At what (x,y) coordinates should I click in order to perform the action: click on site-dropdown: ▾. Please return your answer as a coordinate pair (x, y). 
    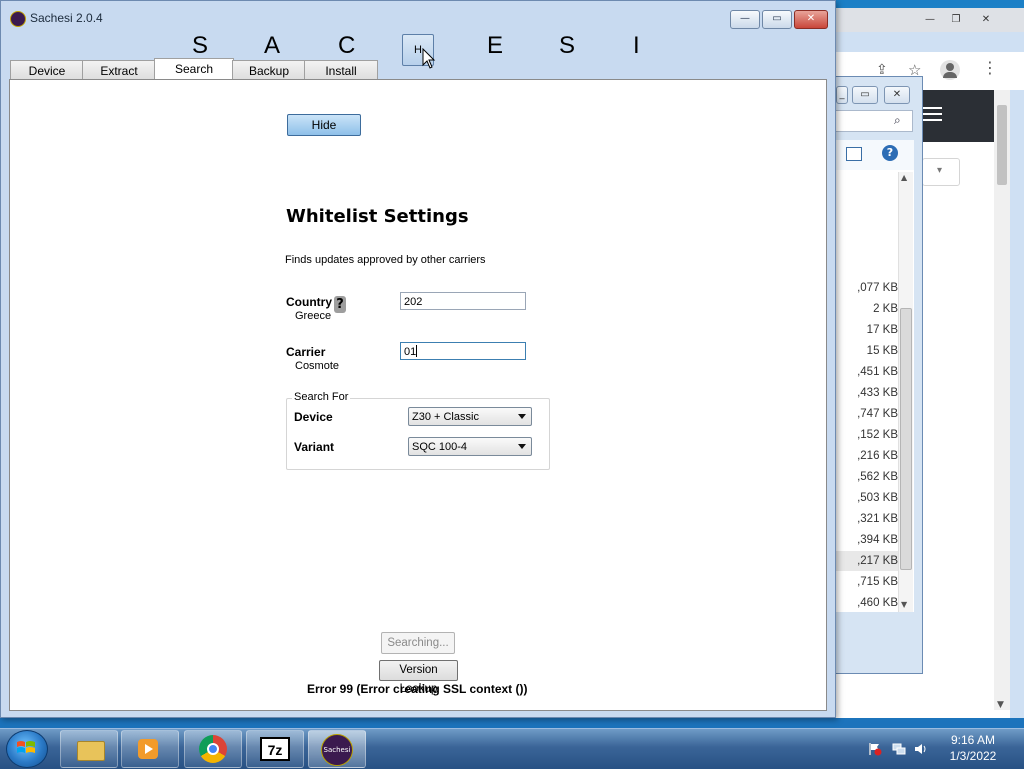
    Looking at the image, I should click on (941, 172).